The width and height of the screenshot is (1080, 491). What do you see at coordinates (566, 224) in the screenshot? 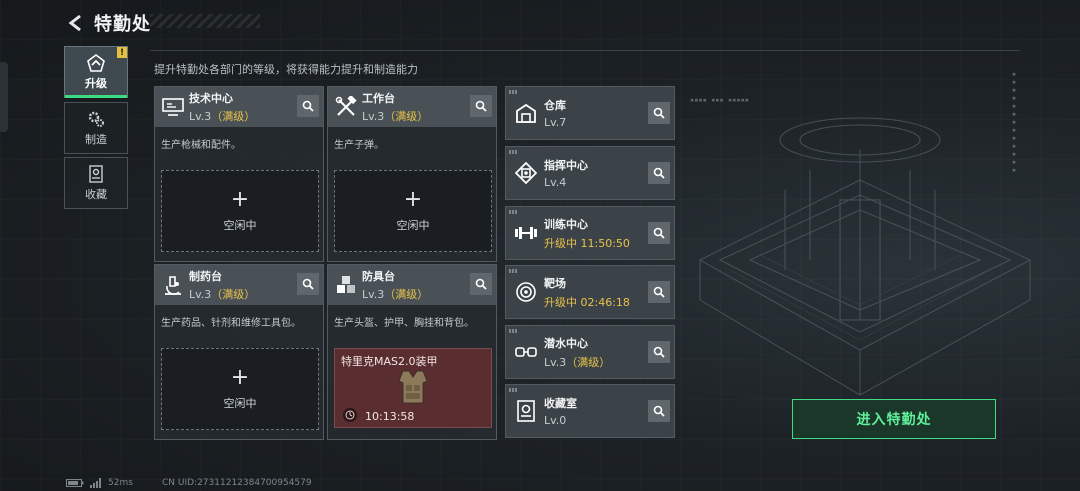
I see `facility-name: 训练中心` at bounding box center [566, 224].